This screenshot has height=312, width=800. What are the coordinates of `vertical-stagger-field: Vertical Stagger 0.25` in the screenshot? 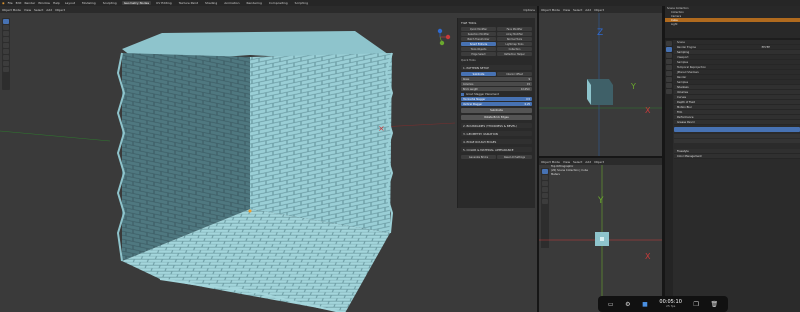 It's located at (496, 104).